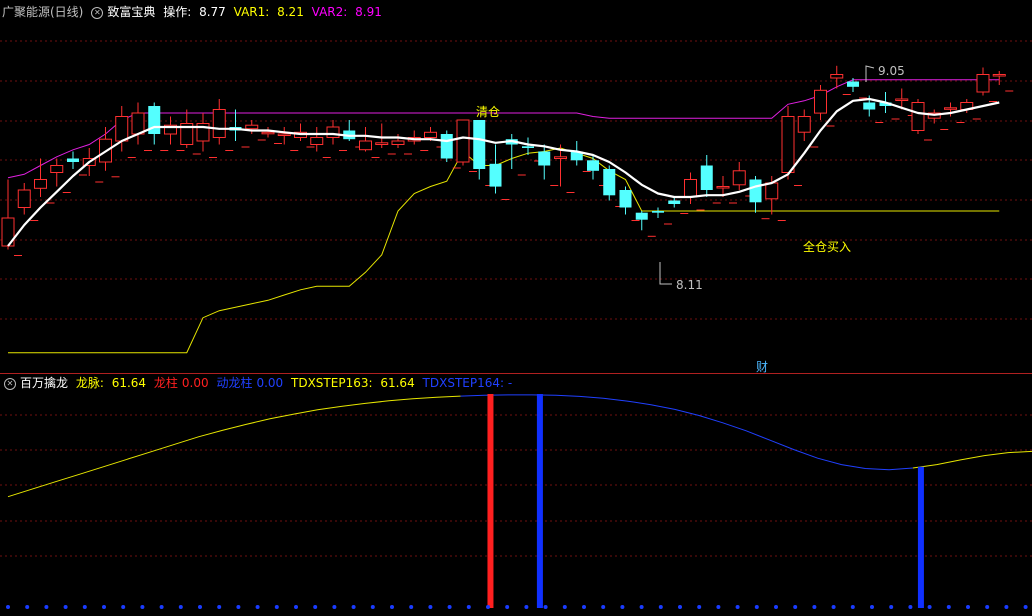  What do you see at coordinates (270, 383) in the screenshot?
I see `qianlong-value: 0.00` at bounding box center [270, 383].